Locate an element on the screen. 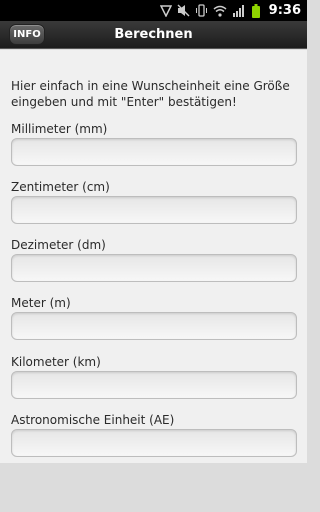 The height and width of the screenshot is (512, 320). label-dezimeter: Dezimeter (dm) is located at coordinates (58, 245).